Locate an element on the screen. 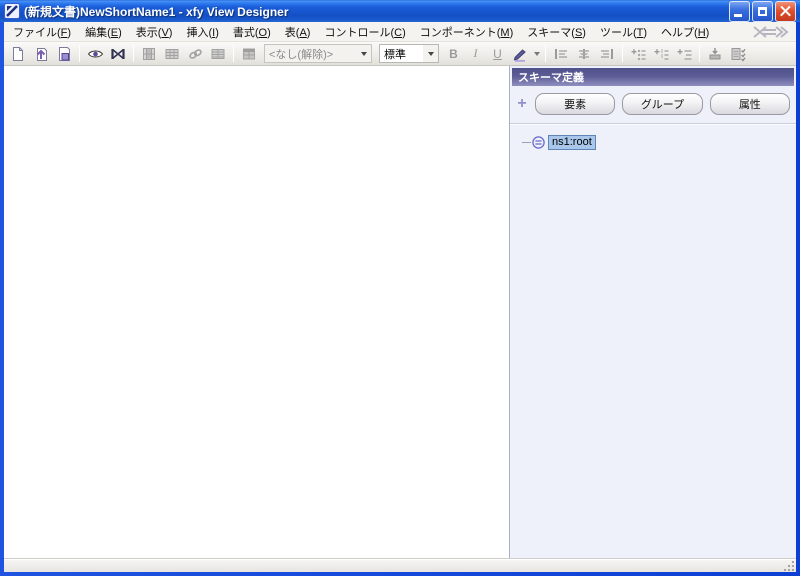 The width and height of the screenshot is (800, 576). highlight-pen-icon is located at coordinates (519, 55).